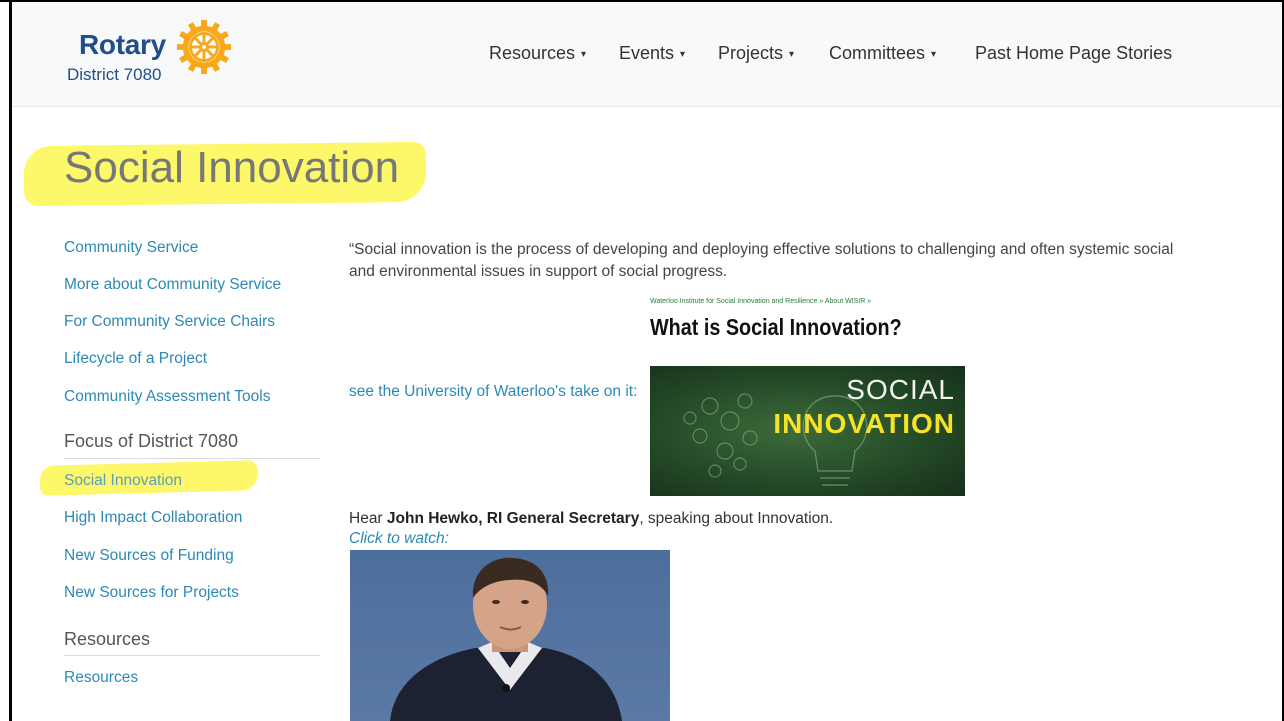 The height and width of the screenshot is (721, 1284). What do you see at coordinates (877, 53) in the screenshot?
I see `nav-committees-label: Committees` at bounding box center [877, 53].